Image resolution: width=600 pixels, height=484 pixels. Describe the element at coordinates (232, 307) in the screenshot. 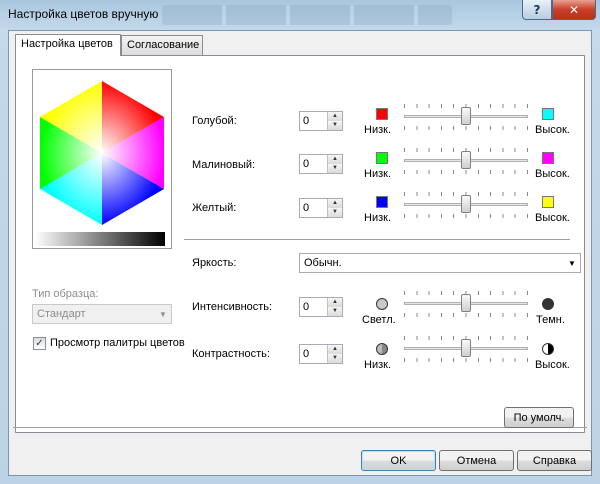

I see `intensity-label: Интенсивность:` at that location.